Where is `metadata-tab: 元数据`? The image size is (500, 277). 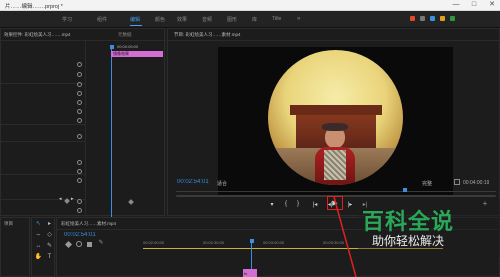 metadata-tab: 元数据 is located at coordinates (125, 35).